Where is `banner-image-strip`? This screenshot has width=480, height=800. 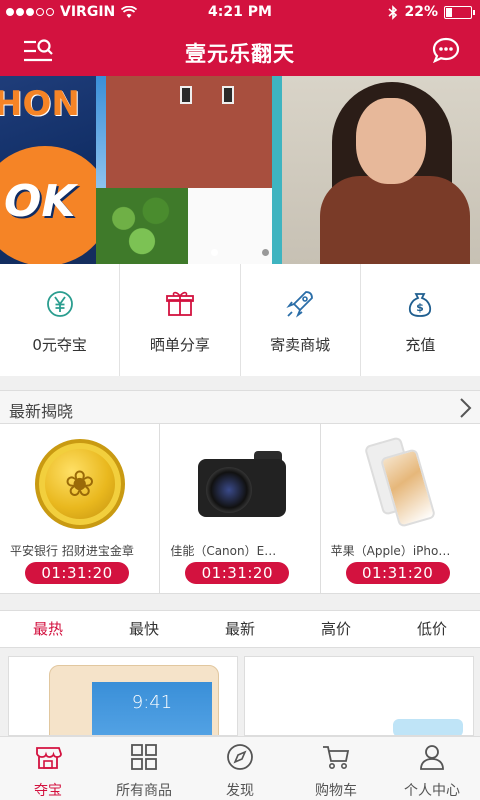
banner-image-strip is located at coordinates (277, 170).